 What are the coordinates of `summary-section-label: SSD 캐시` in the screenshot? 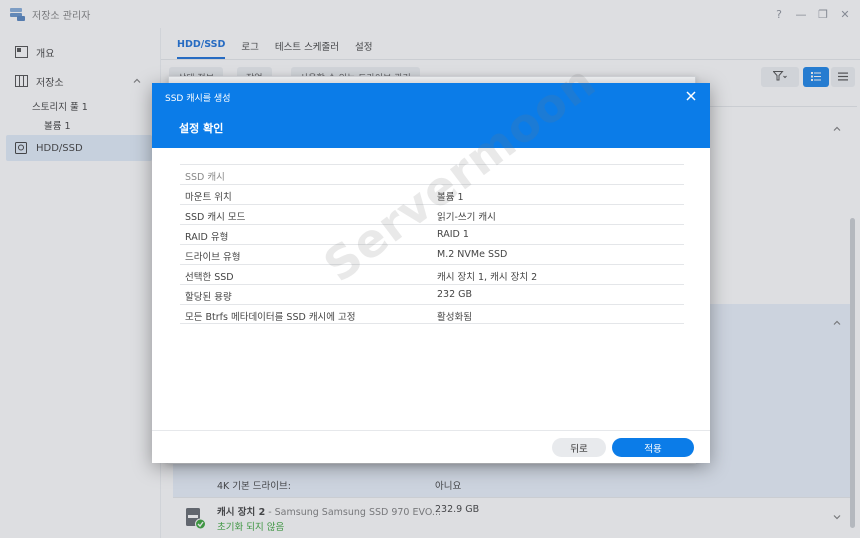 It's located at (205, 177).